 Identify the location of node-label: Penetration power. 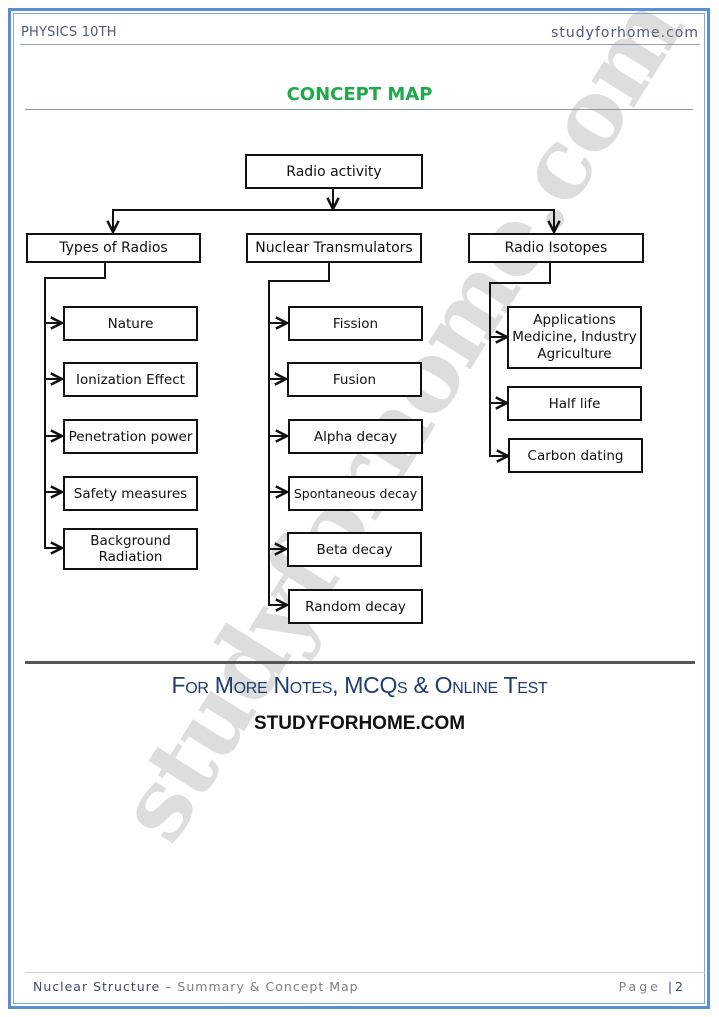
(130, 436).